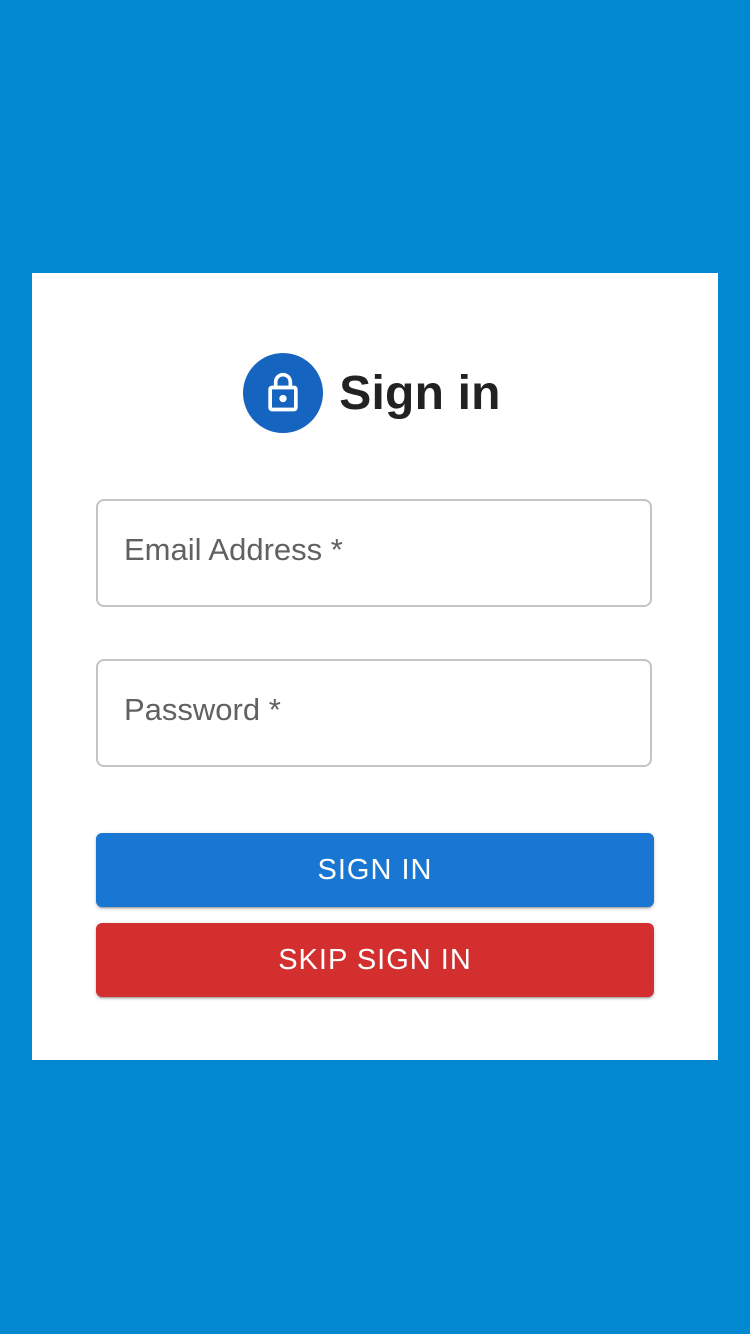 This screenshot has width=750, height=1334. I want to click on email-field, so click(374, 553).